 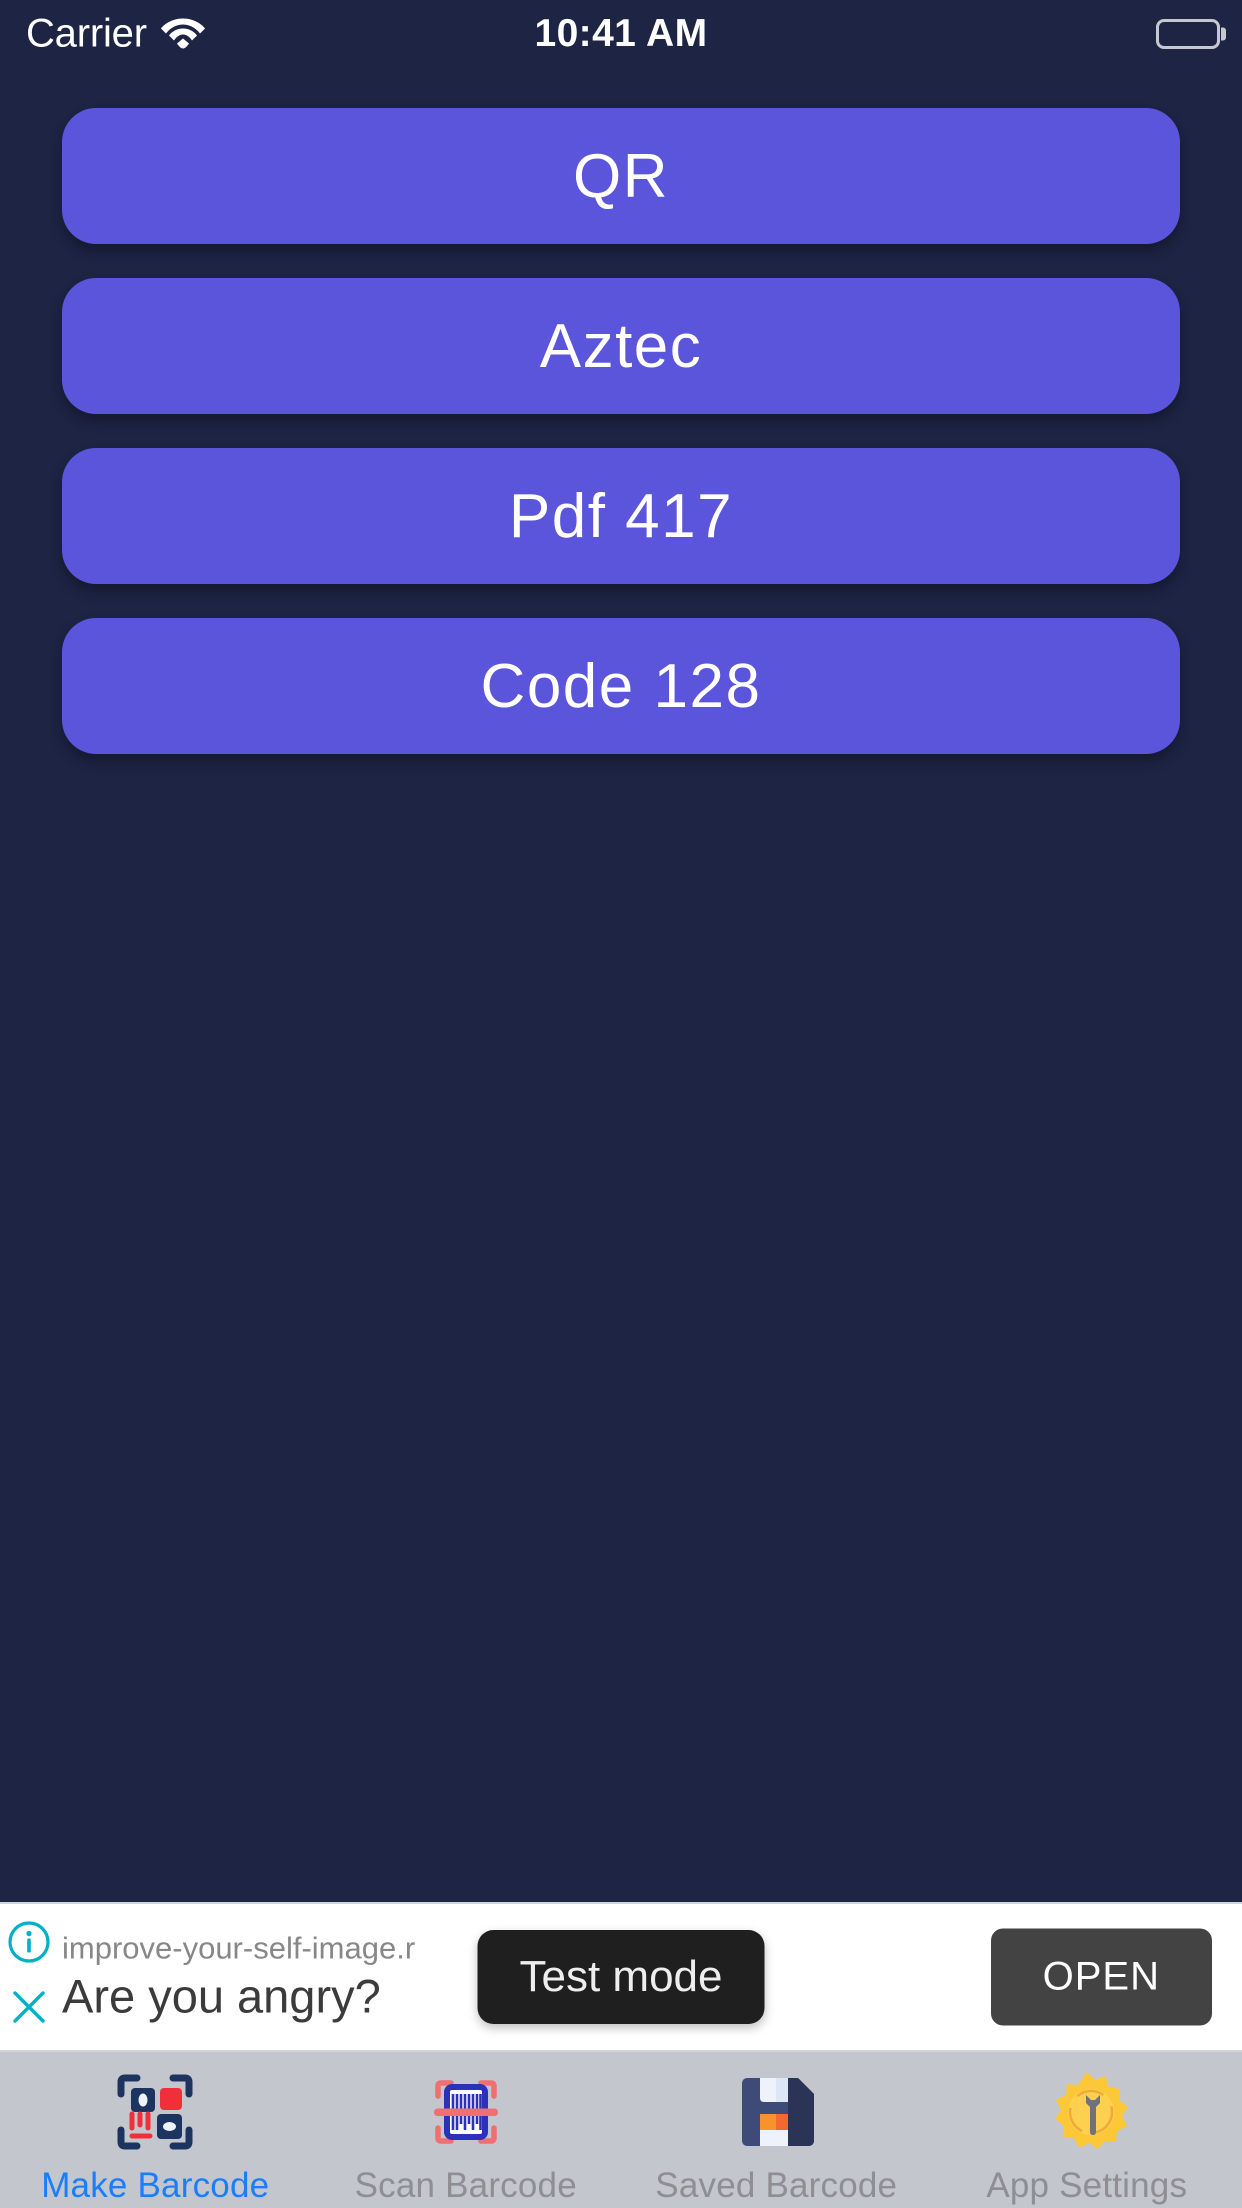 I want to click on tab-saved-barcode: Saved Barcode, so click(x=776, y=2130).